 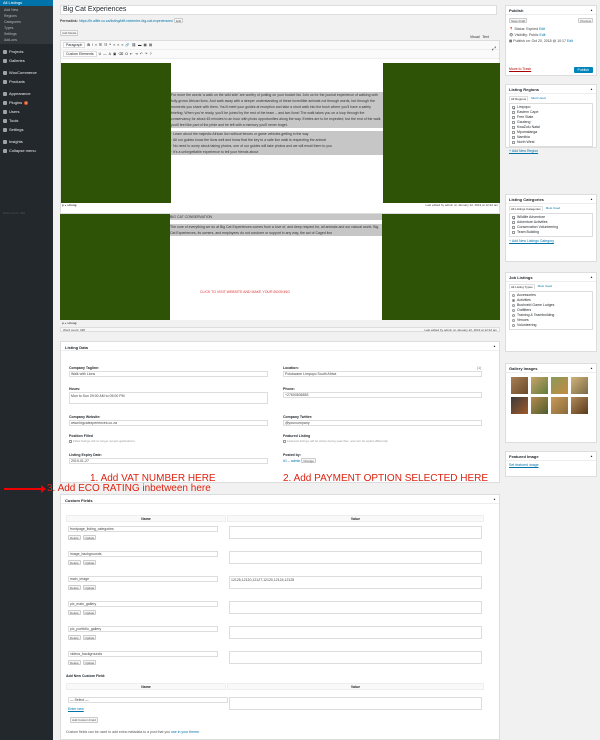 I want to click on position-filled-checkbox, so click(x=70, y=441).